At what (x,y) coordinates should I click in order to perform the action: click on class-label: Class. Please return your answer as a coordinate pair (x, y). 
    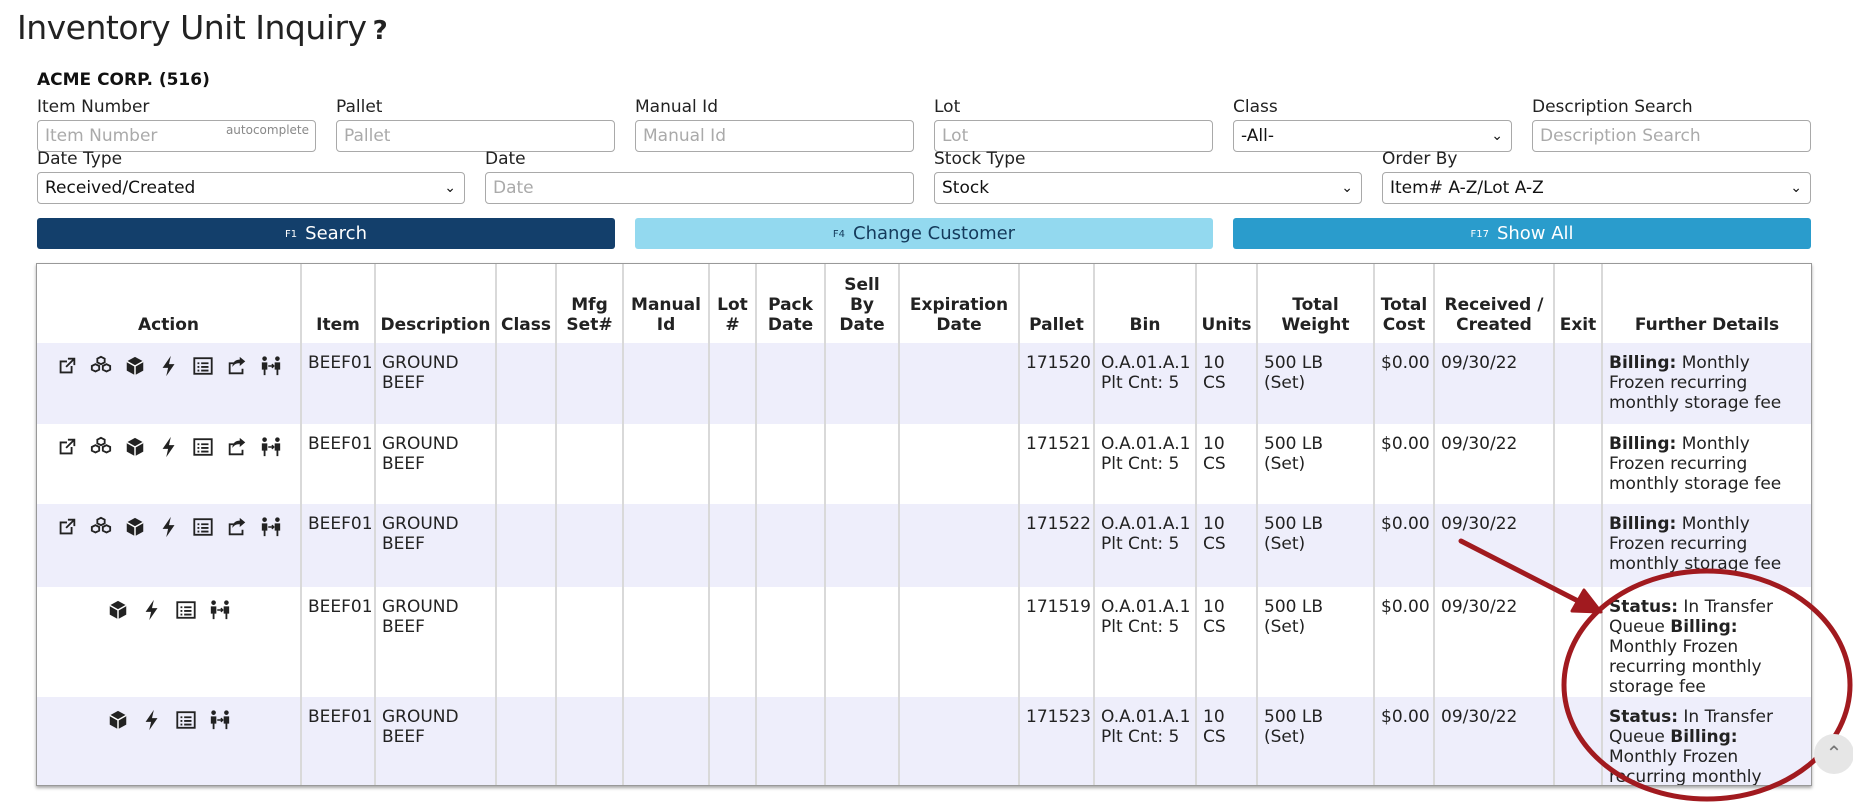
    Looking at the image, I should click on (1255, 107).